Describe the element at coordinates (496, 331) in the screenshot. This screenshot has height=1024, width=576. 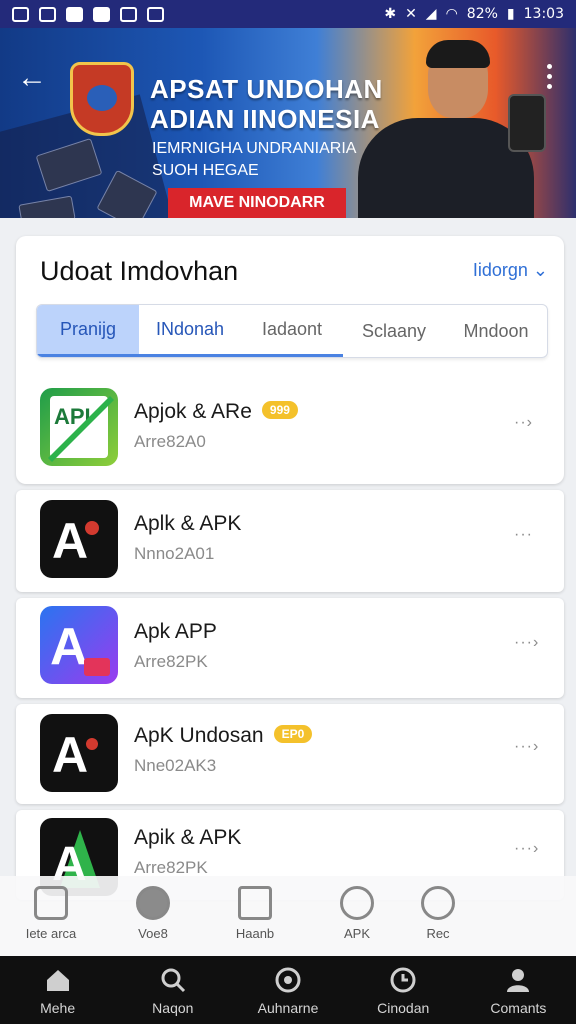
I see `tab-mndoon: Mndoon` at that location.